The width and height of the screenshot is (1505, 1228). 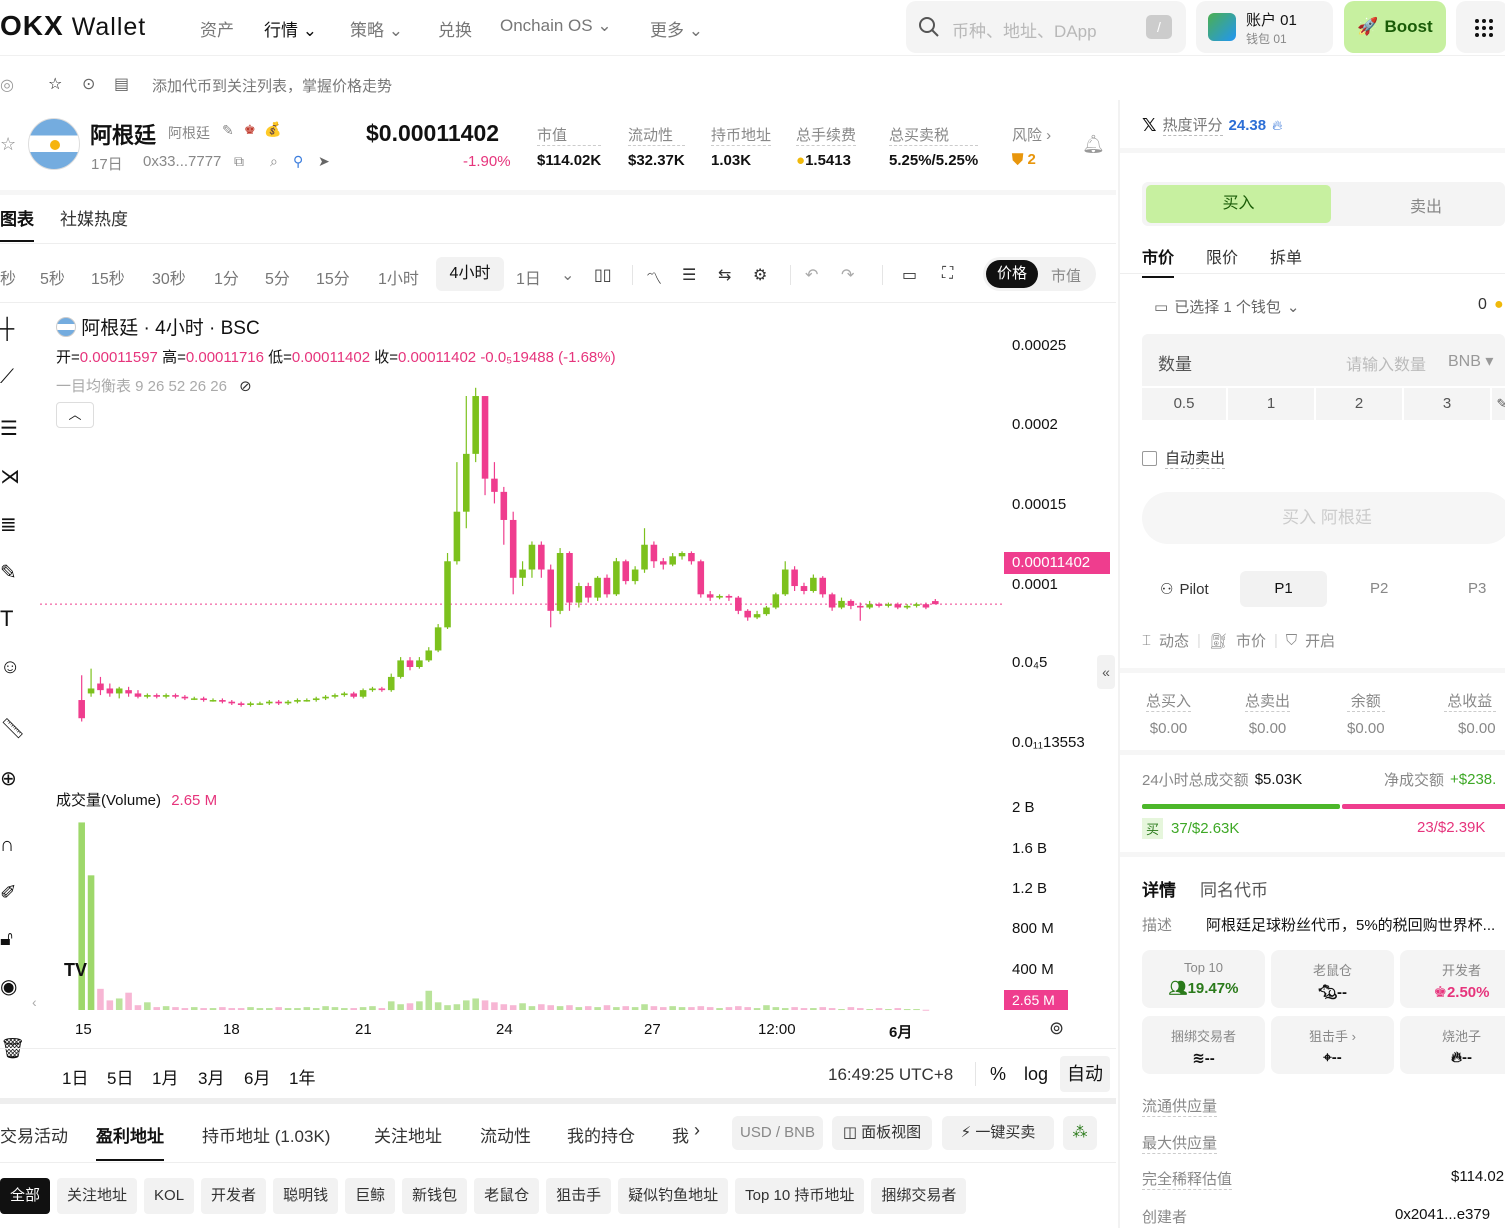 What do you see at coordinates (12, 728) in the screenshot?
I see `ruler-icon: 📏︎` at bounding box center [12, 728].